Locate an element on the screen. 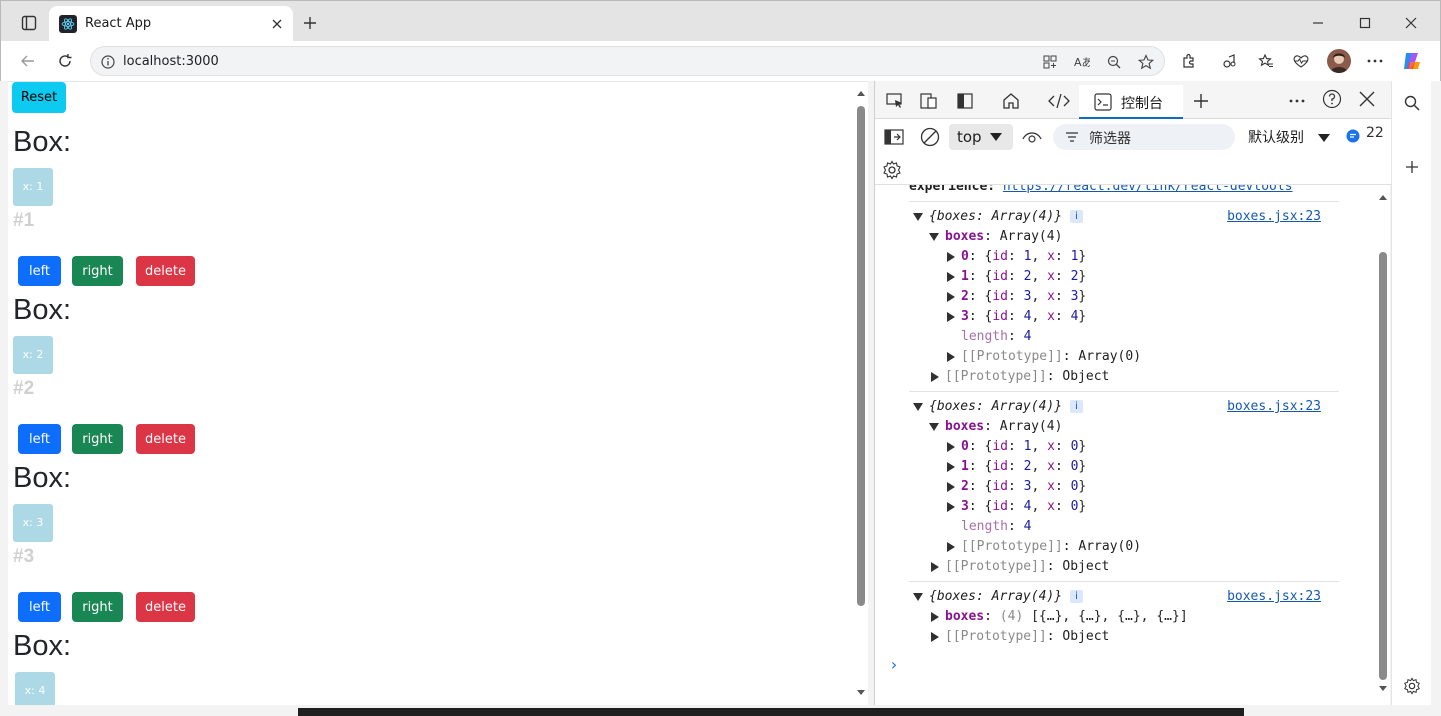 This screenshot has height=716, width=1441. elements-code-icon is located at coordinates (1059, 101).